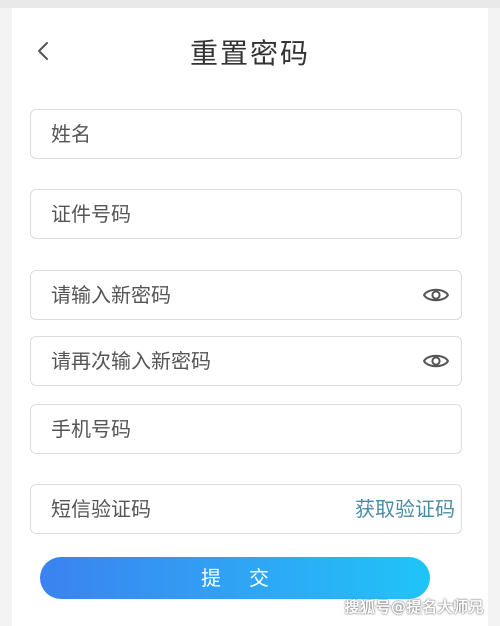  What do you see at coordinates (250, 4) in the screenshot?
I see `top-edge` at bounding box center [250, 4].